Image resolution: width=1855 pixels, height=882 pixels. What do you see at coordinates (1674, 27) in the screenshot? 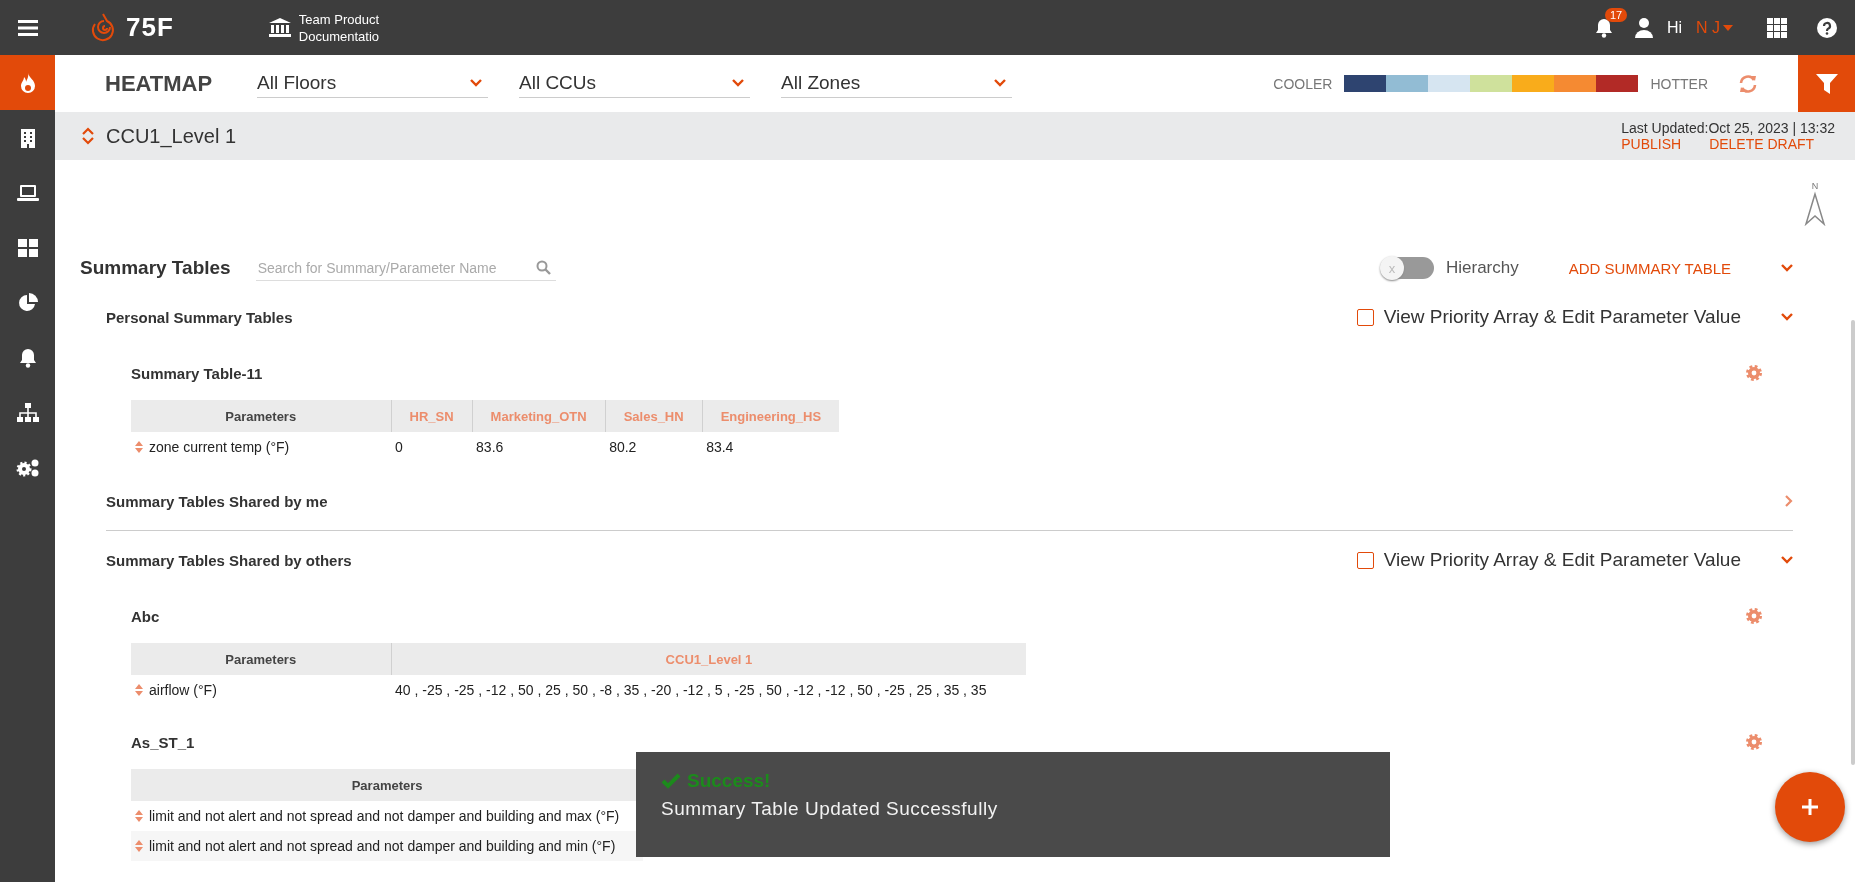
I see `greeting: Hi` at bounding box center [1674, 27].